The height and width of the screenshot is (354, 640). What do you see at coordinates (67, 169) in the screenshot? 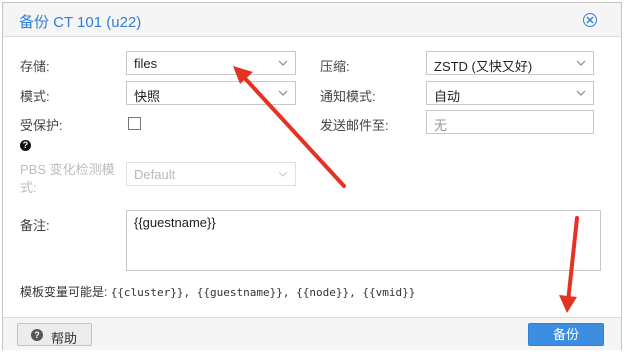
I see `pbs-change-label-line1: PBS 变化检测模` at bounding box center [67, 169].